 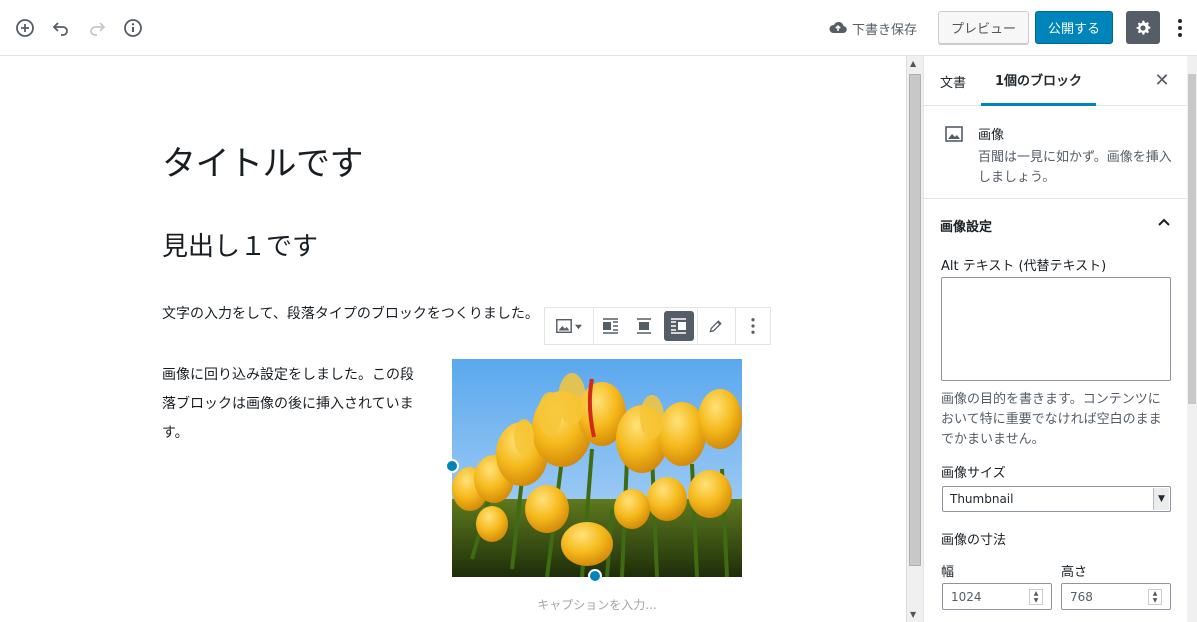 I want to click on chevron-up-icon, so click(x=1164, y=222).